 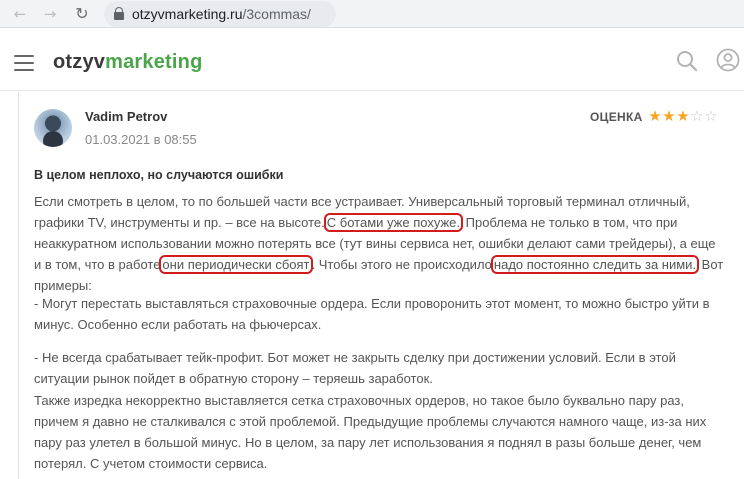 I want to click on logo-part-1: otzyv, so click(x=79, y=62).